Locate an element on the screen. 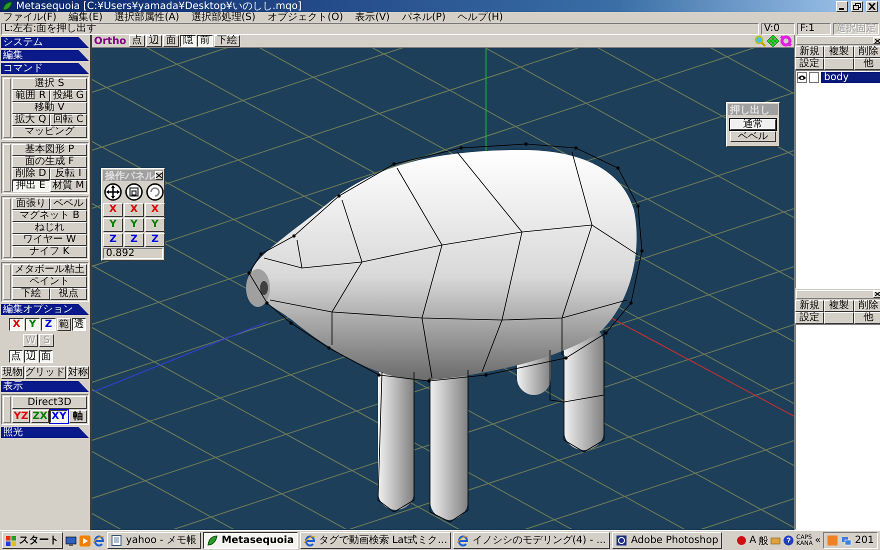  restore-button is located at coordinates (857, 6).